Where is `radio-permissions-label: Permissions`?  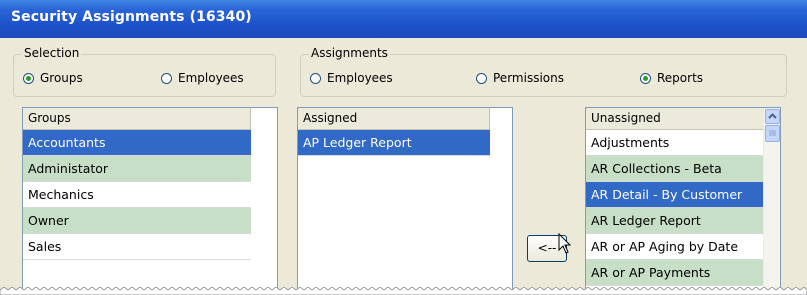
radio-permissions-label: Permissions is located at coordinates (528, 78).